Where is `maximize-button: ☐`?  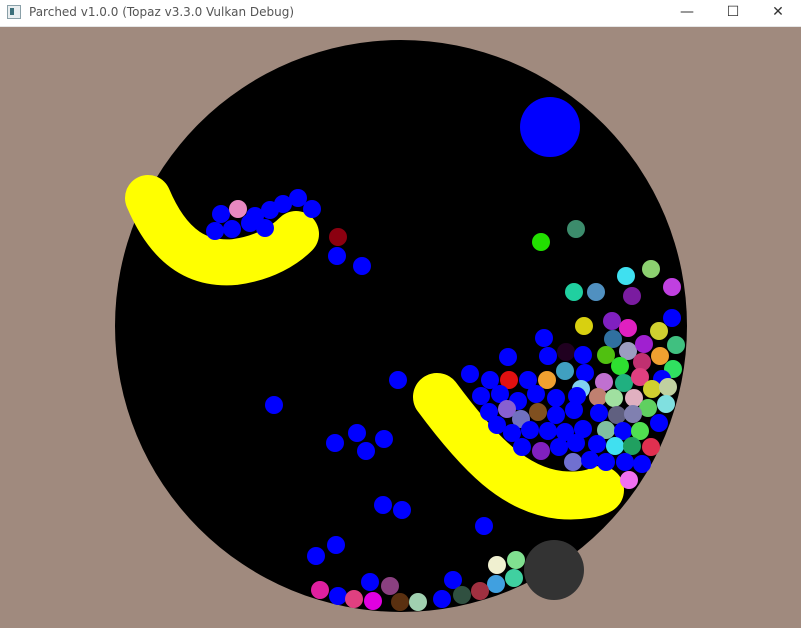 maximize-button: ☐ is located at coordinates (733, 13).